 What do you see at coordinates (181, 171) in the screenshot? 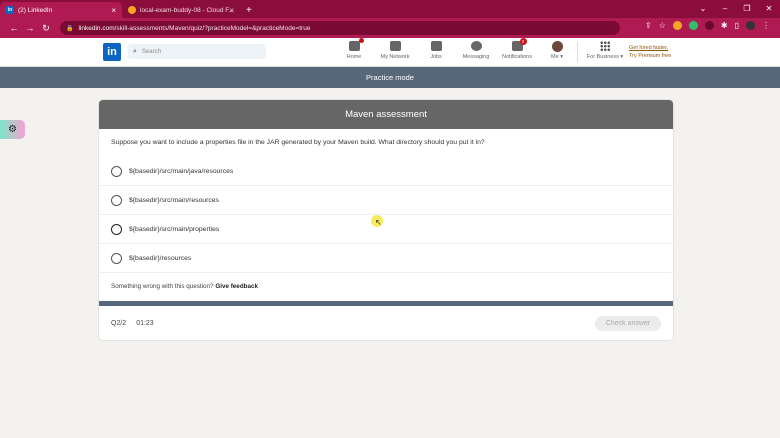
I see `option-label: ${basedir}/src/main/java/resources` at bounding box center [181, 171].